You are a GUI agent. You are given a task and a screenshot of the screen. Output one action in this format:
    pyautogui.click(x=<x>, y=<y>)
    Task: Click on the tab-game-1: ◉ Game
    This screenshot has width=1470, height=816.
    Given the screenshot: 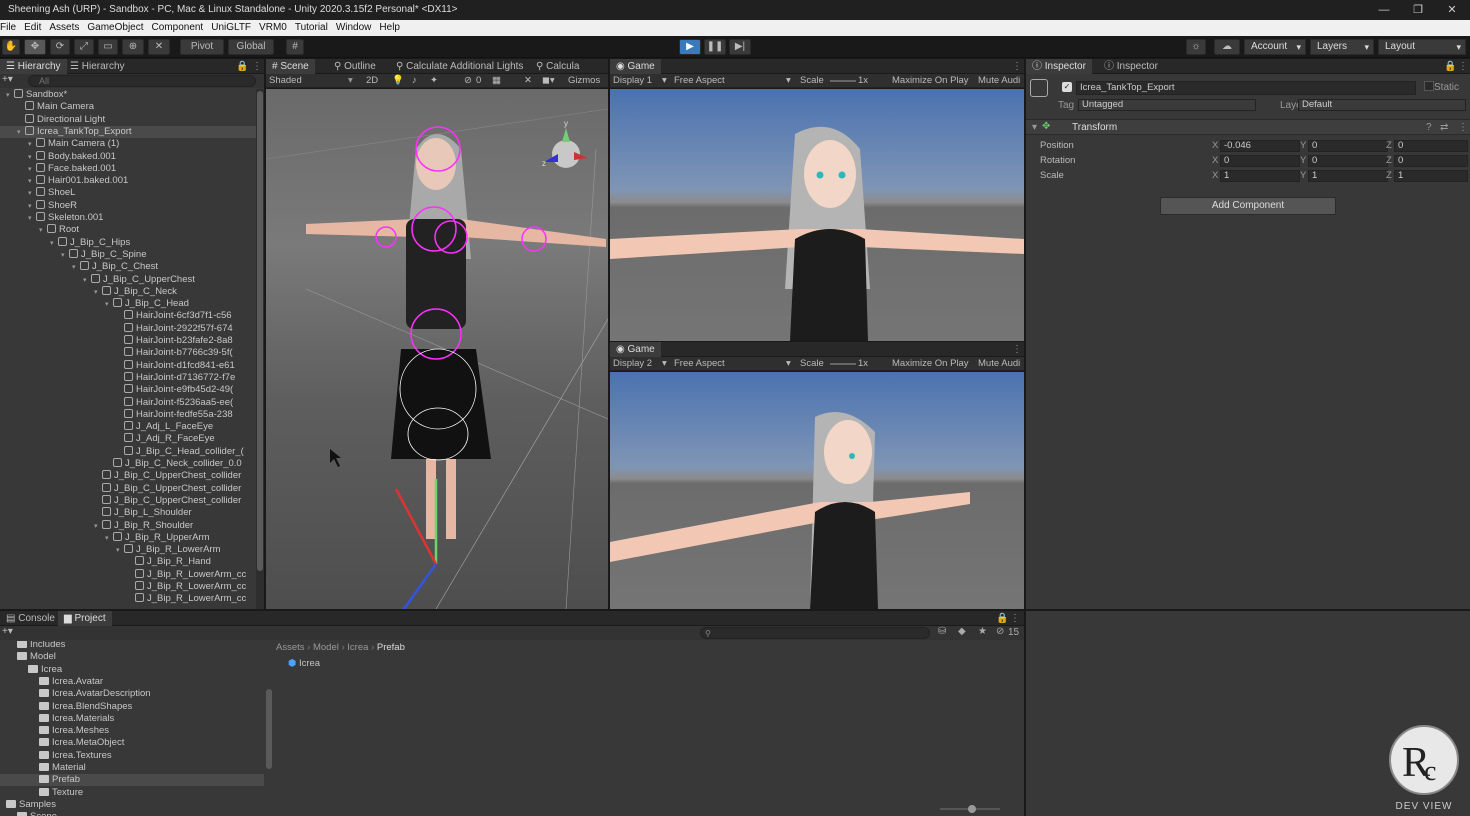 What is the action you would take?
    pyautogui.click(x=635, y=66)
    